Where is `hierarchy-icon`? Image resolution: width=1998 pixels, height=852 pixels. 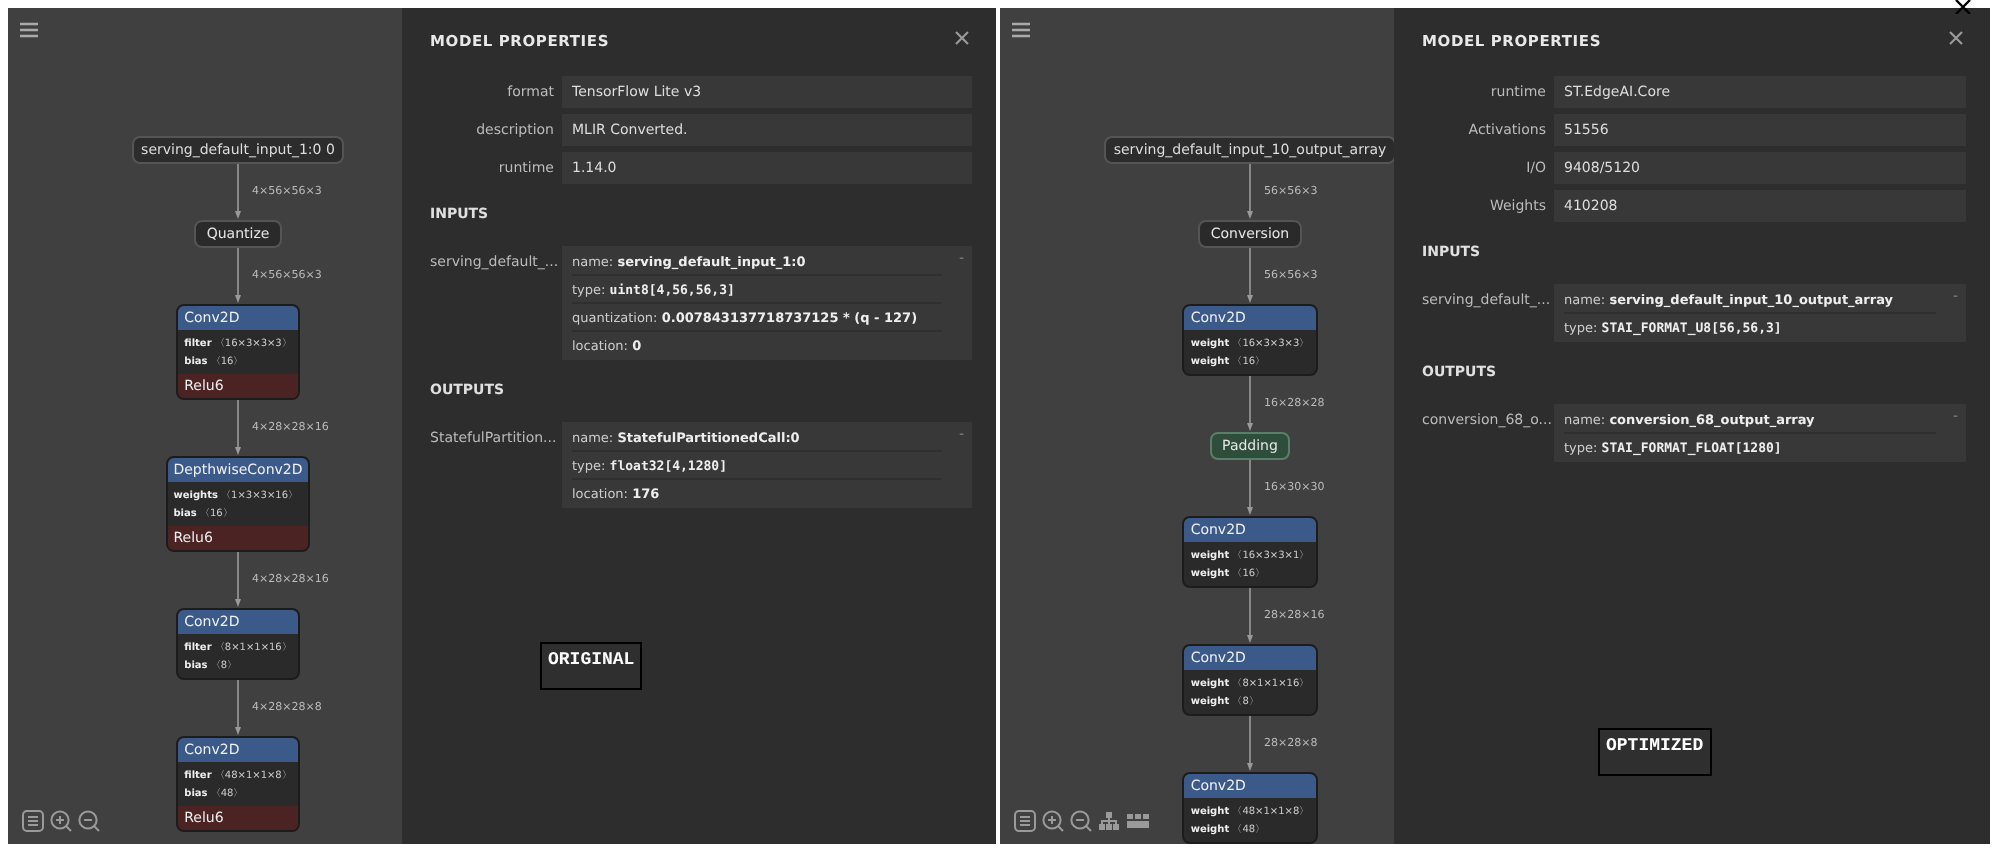 hierarchy-icon is located at coordinates (1109, 821).